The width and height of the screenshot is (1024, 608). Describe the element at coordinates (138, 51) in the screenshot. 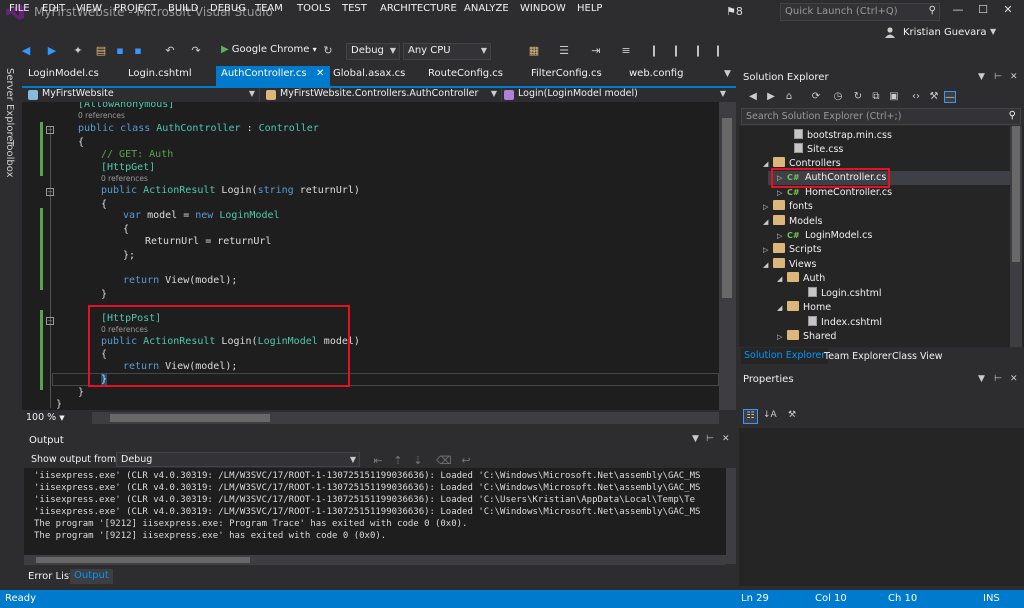

I see `save-all-icon: ▪` at that location.